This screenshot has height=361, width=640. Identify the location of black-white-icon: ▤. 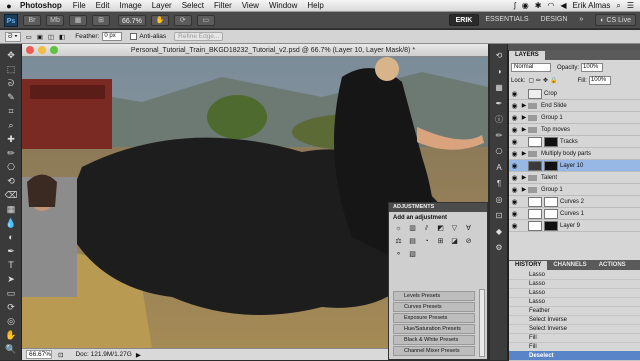
(412, 242).